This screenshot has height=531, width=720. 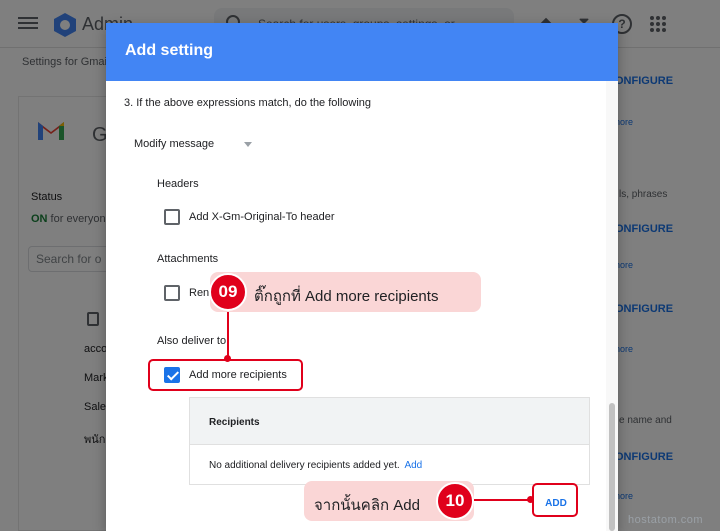 I want to click on dialog-header: Add setting, so click(x=362, y=52).